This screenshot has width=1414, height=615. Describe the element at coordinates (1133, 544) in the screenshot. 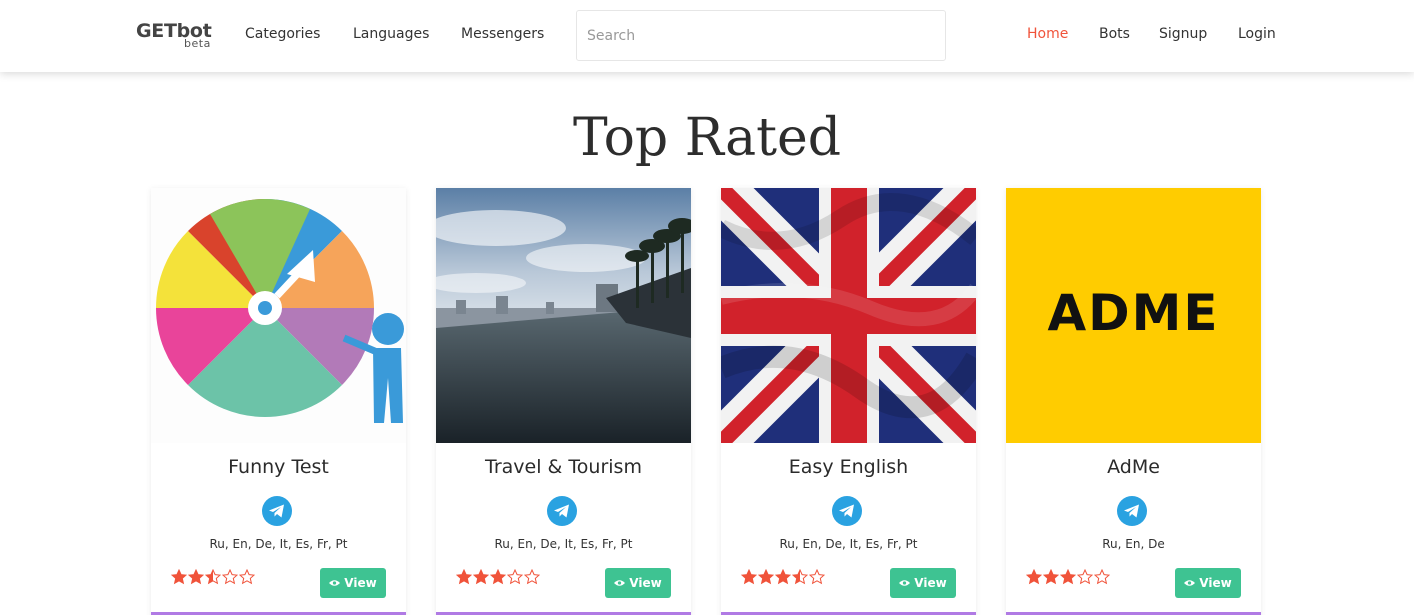

I see `card-languages: Ru, En, De` at that location.